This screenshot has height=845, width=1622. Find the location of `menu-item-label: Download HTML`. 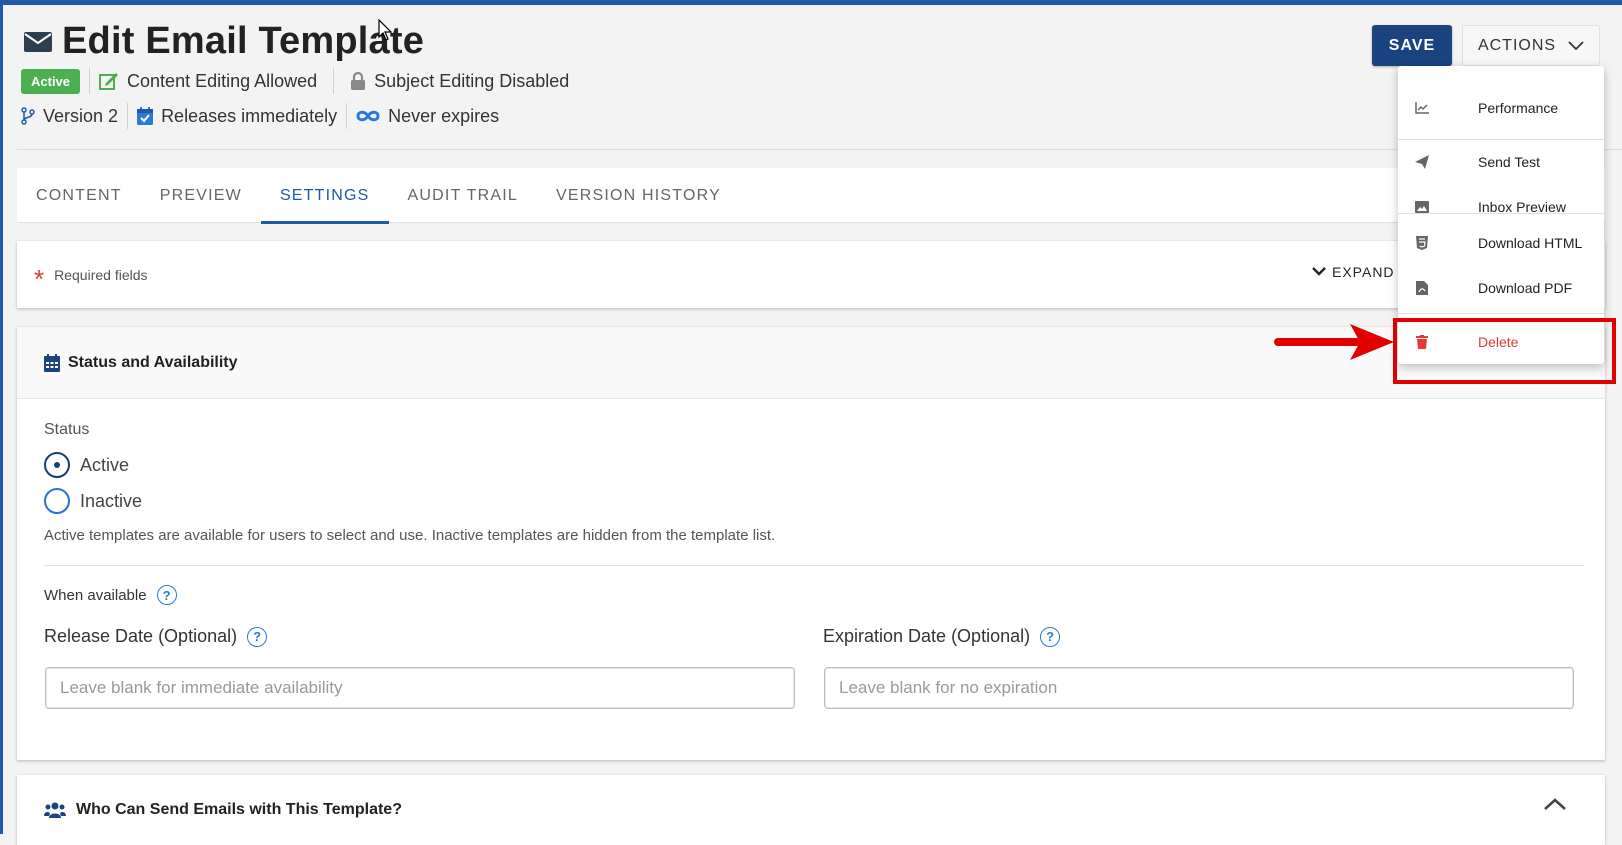

menu-item-label: Download HTML is located at coordinates (1530, 243).